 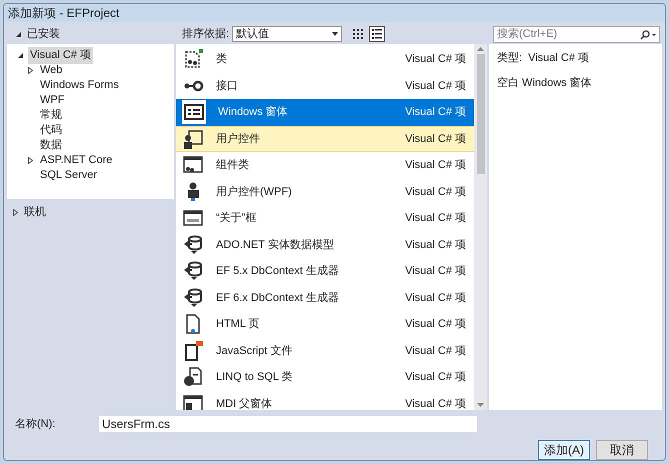 I want to click on template-name: Windows 窗体, so click(x=253, y=112).